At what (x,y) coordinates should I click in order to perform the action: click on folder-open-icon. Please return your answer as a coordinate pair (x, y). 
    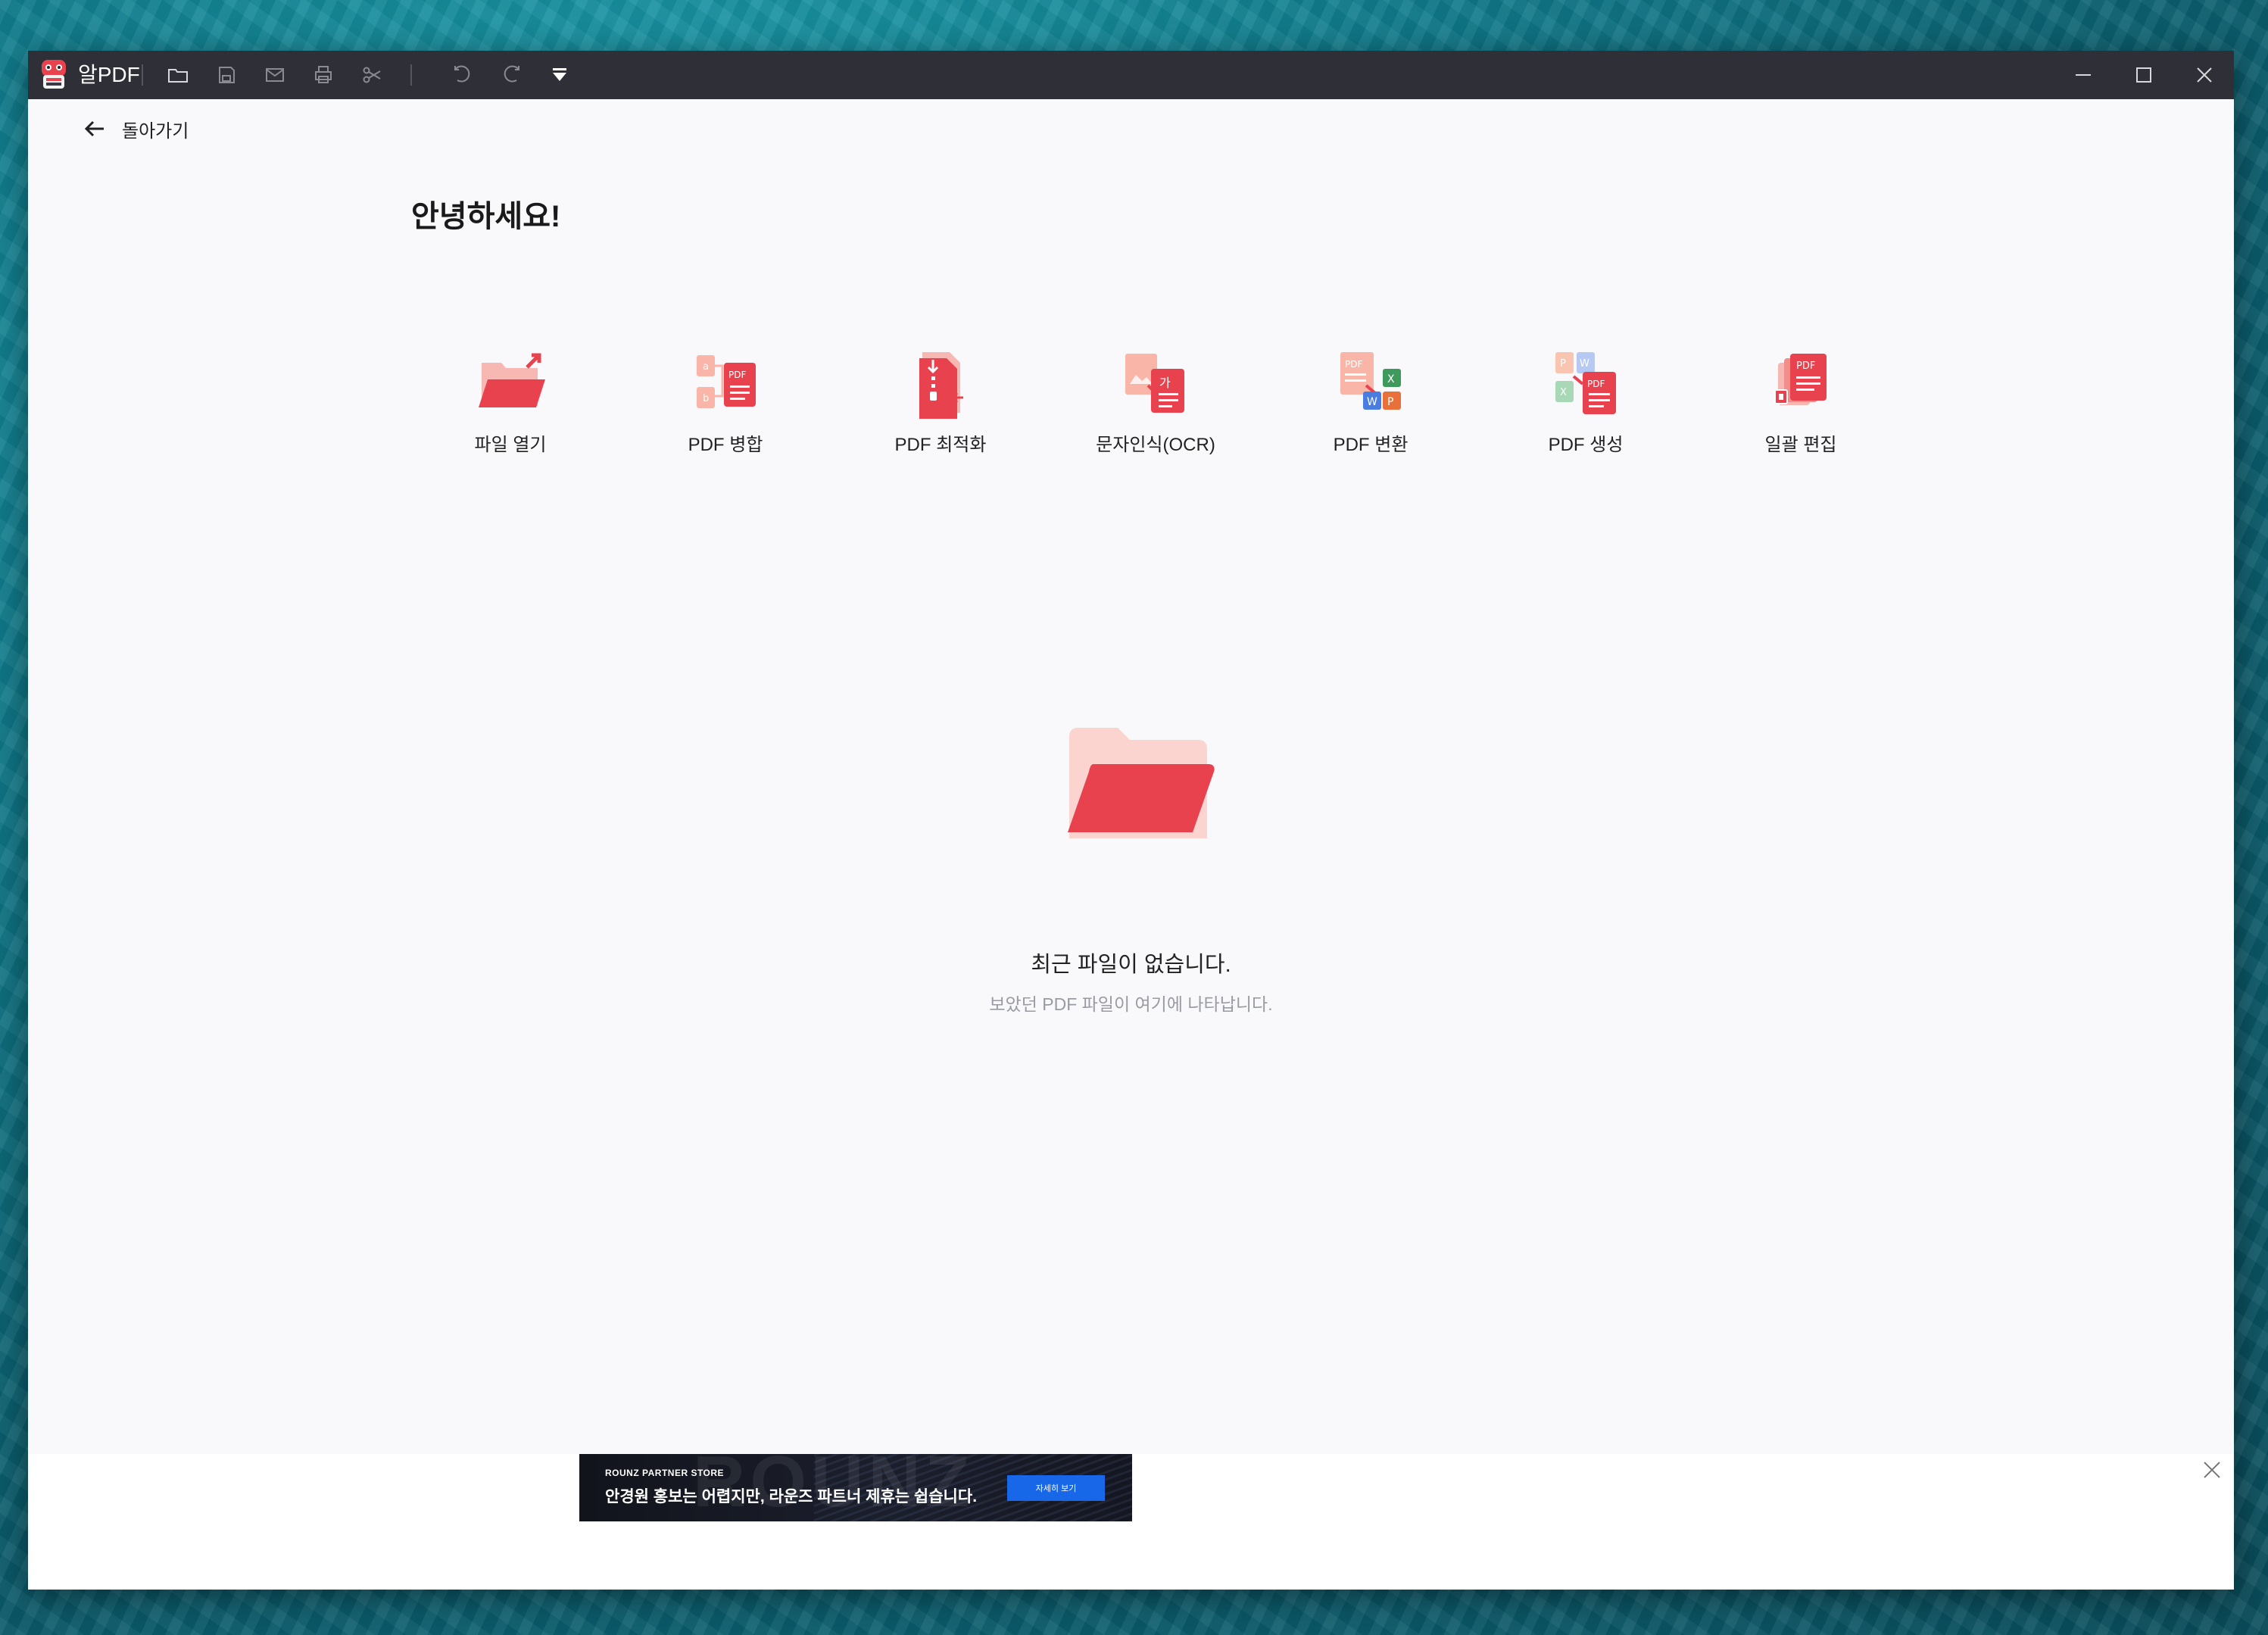
    Looking at the image, I should click on (512, 380).